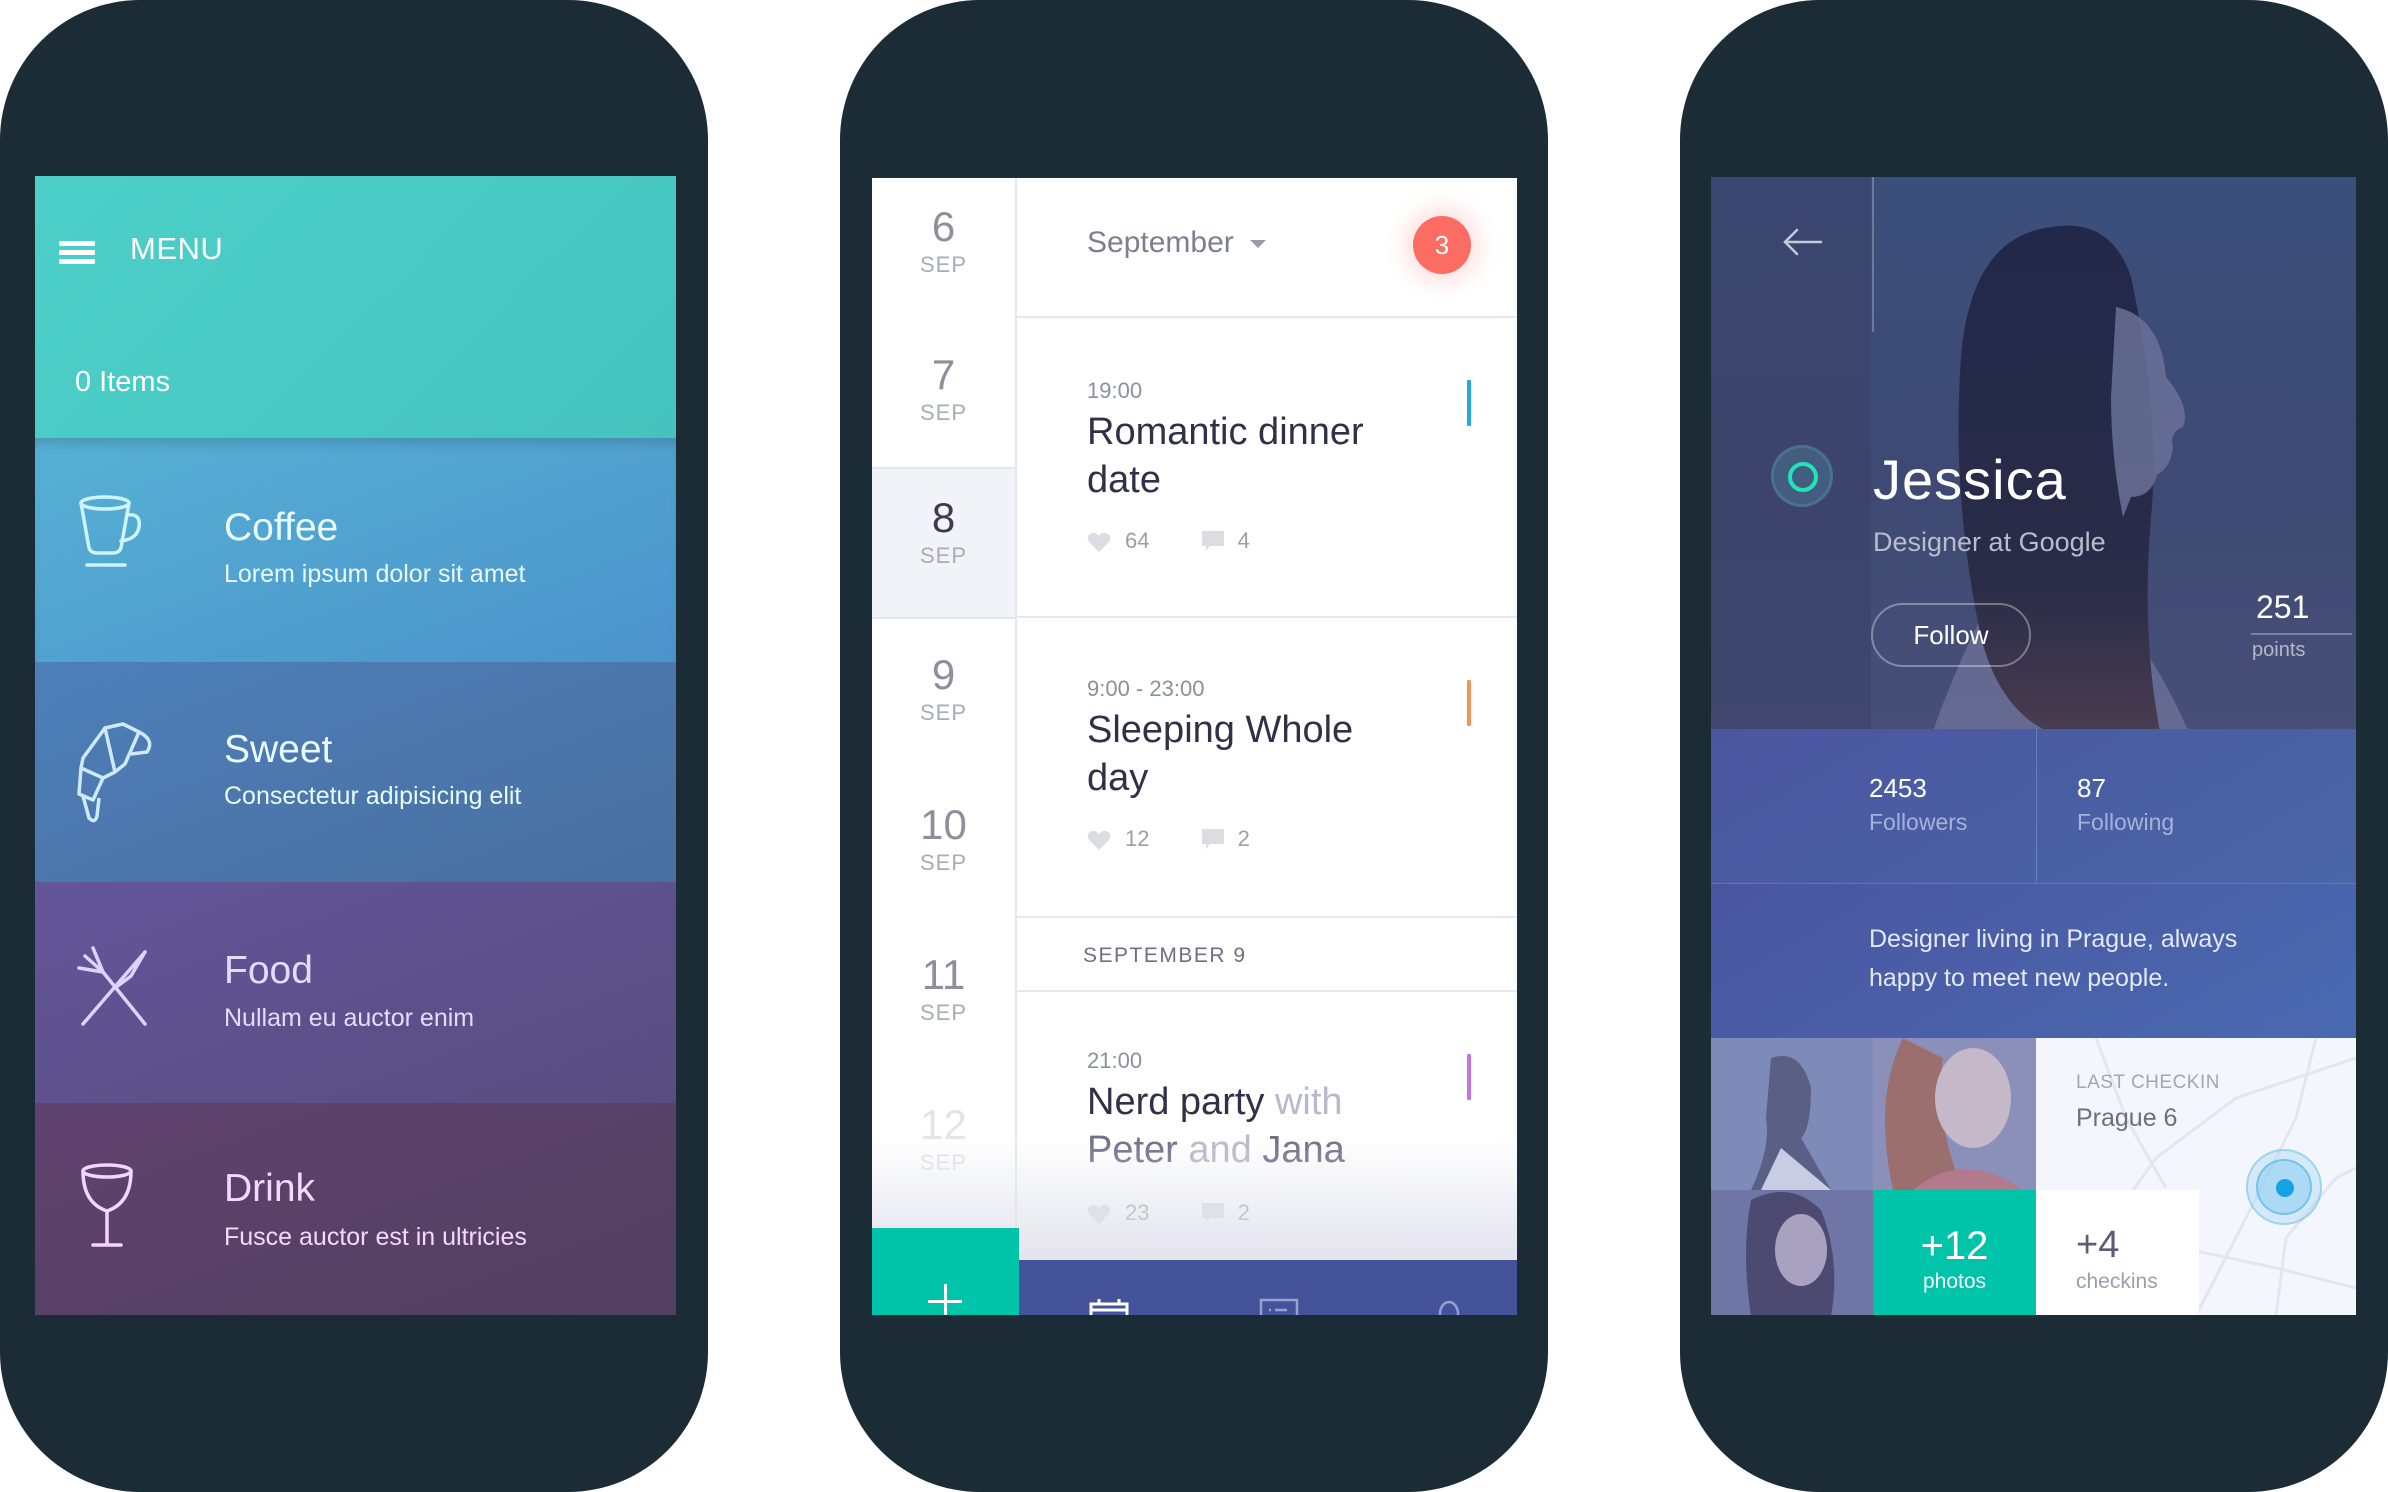 The width and height of the screenshot is (2388, 1492). What do you see at coordinates (355, 307) in the screenshot?
I see `menu-header: MENU 0 Items` at bounding box center [355, 307].